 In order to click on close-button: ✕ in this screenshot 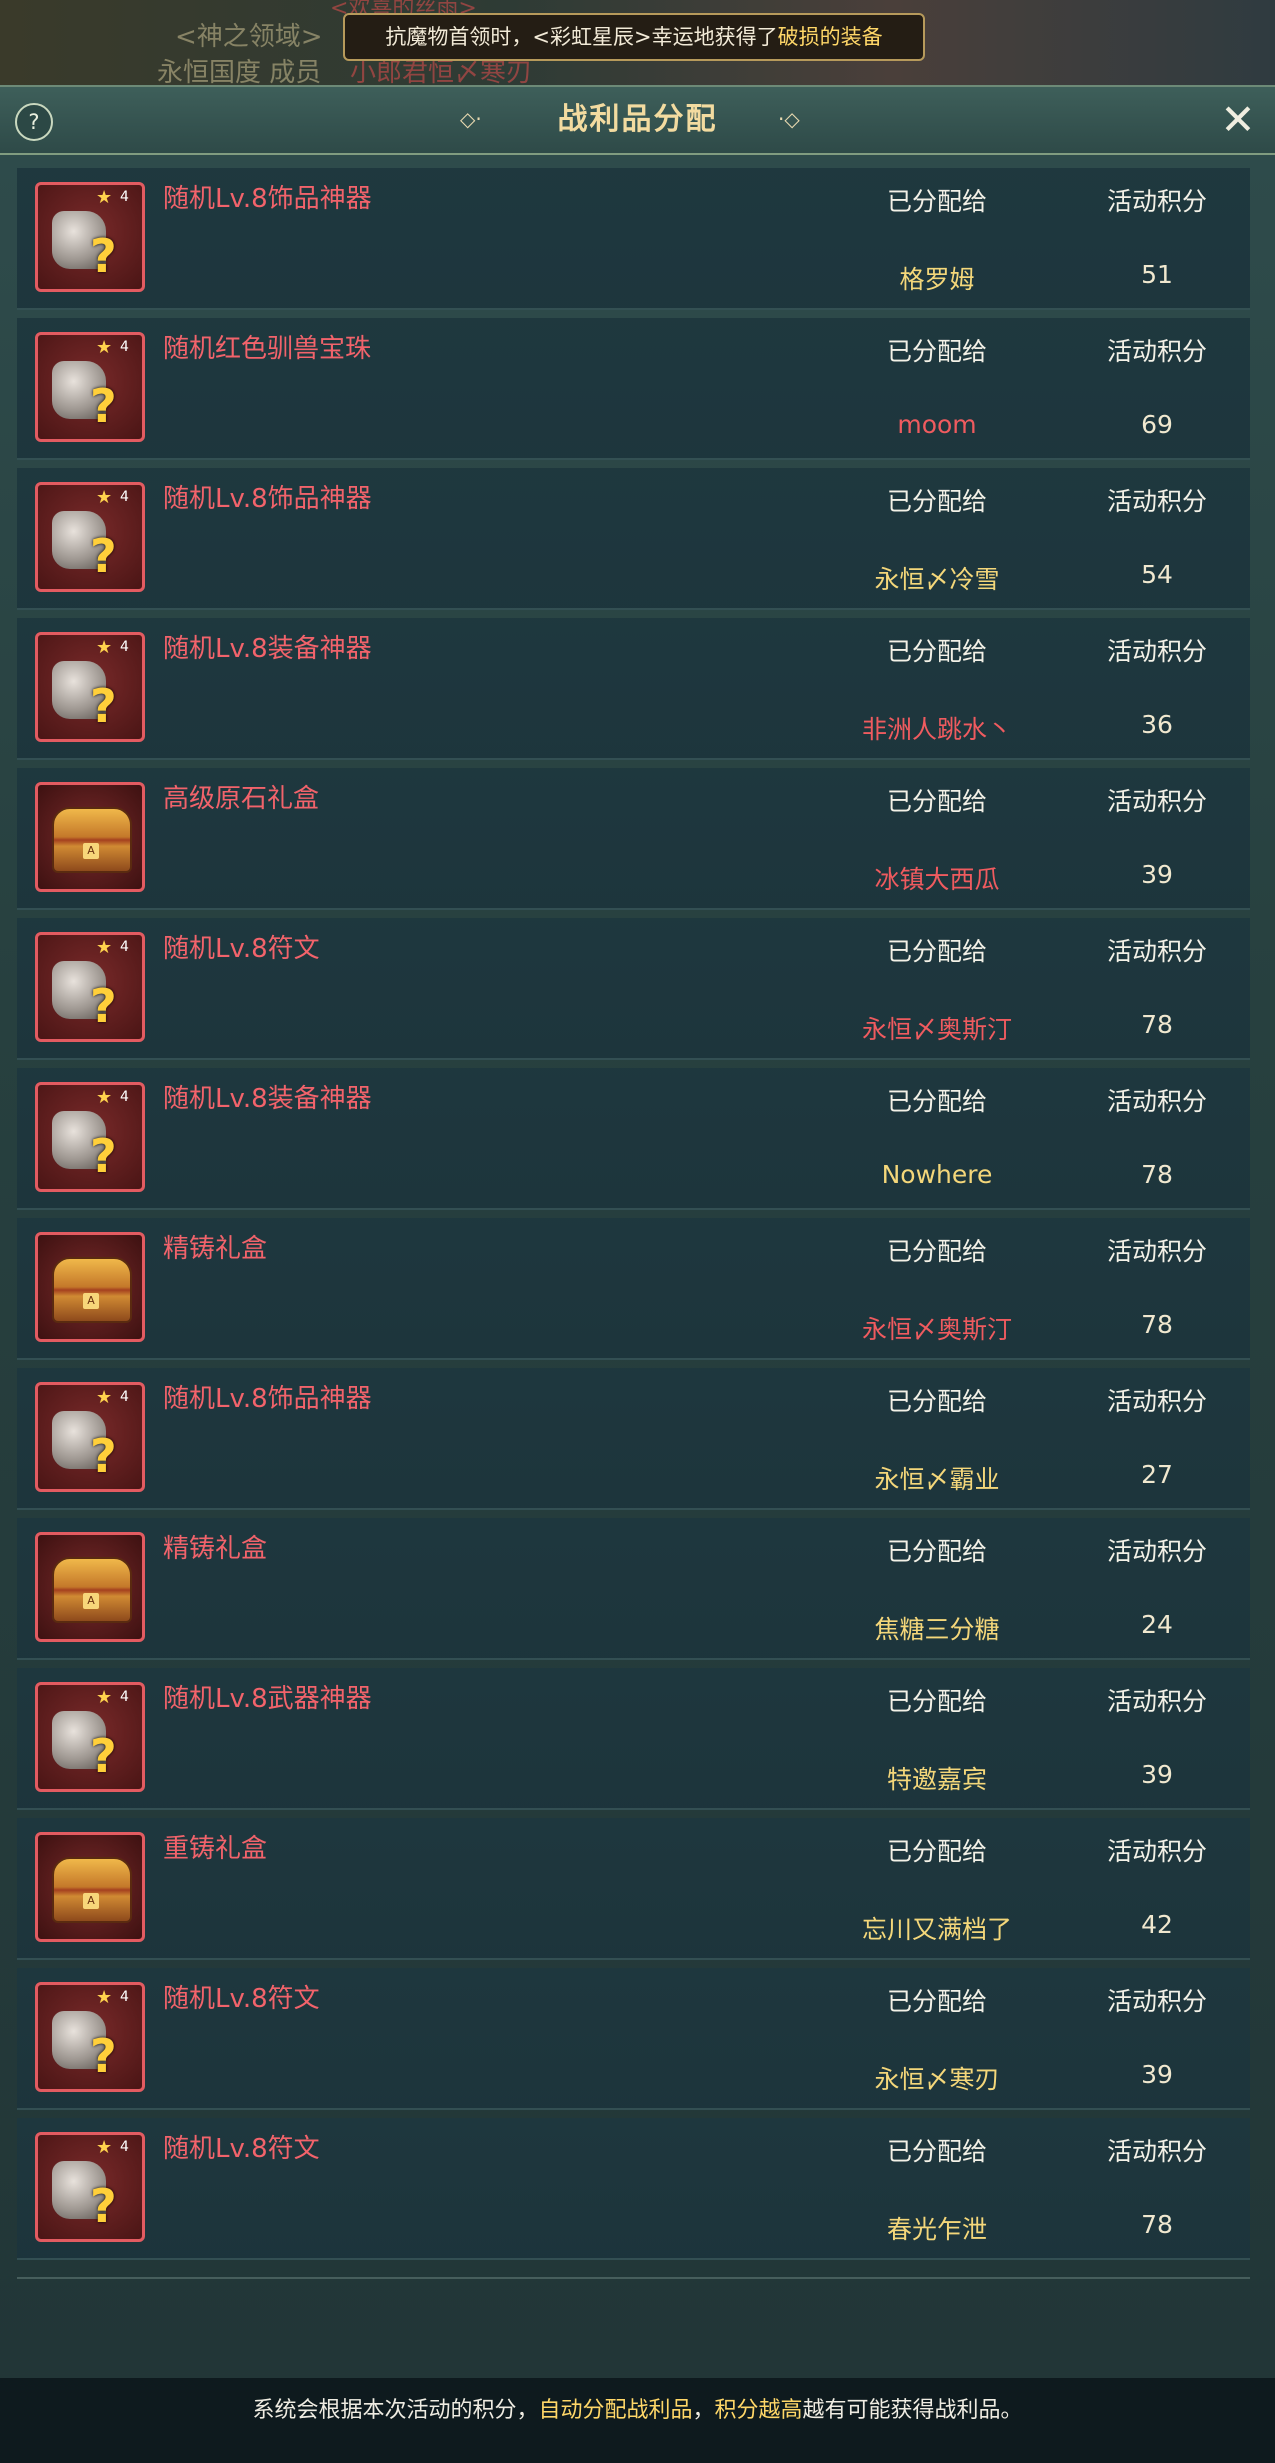, I will do `click(1238, 120)`.